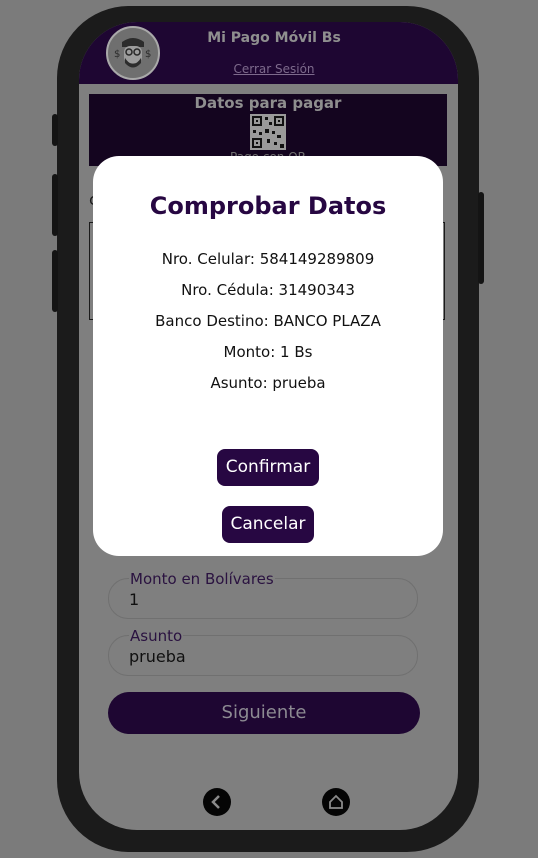 This screenshot has width=538, height=858. What do you see at coordinates (268, 103) in the screenshot?
I see `pay-data-title: Datos para pagar` at bounding box center [268, 103].